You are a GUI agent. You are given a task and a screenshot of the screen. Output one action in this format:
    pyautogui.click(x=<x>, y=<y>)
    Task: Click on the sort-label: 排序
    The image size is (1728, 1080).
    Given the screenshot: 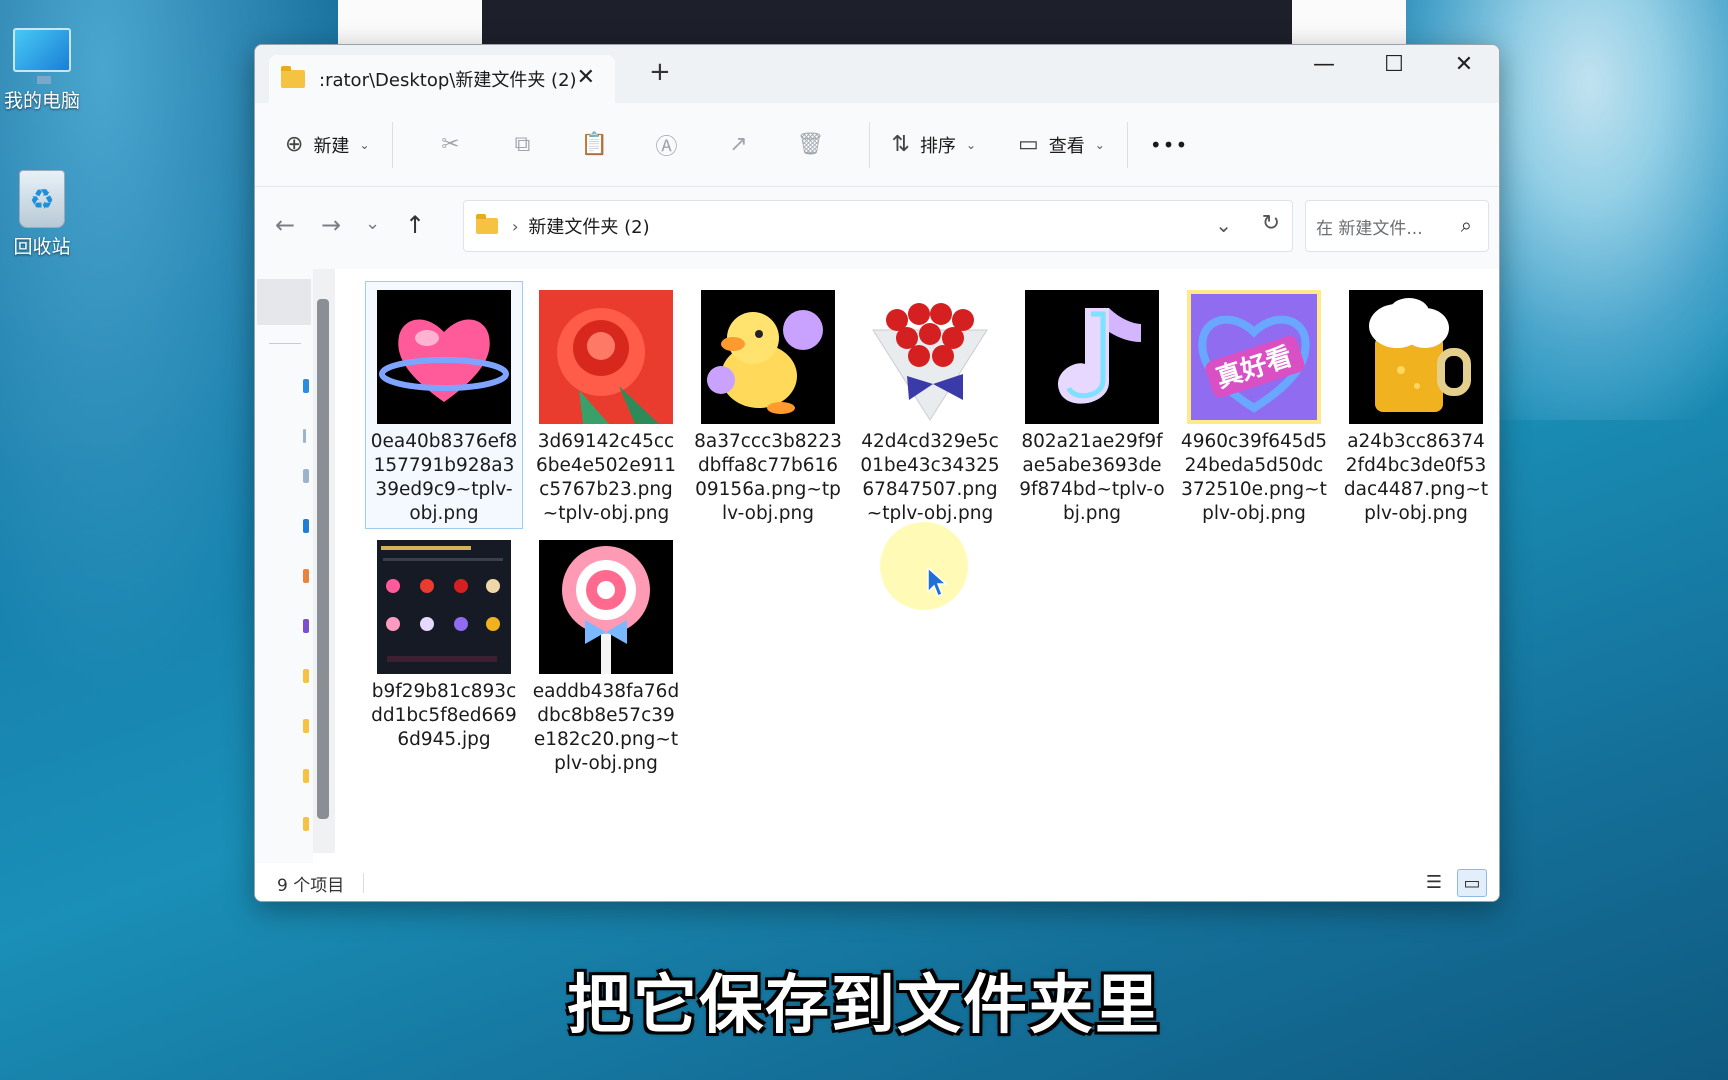 What is the action you would take?
    pyautogui.click(x=937, y=146)
    